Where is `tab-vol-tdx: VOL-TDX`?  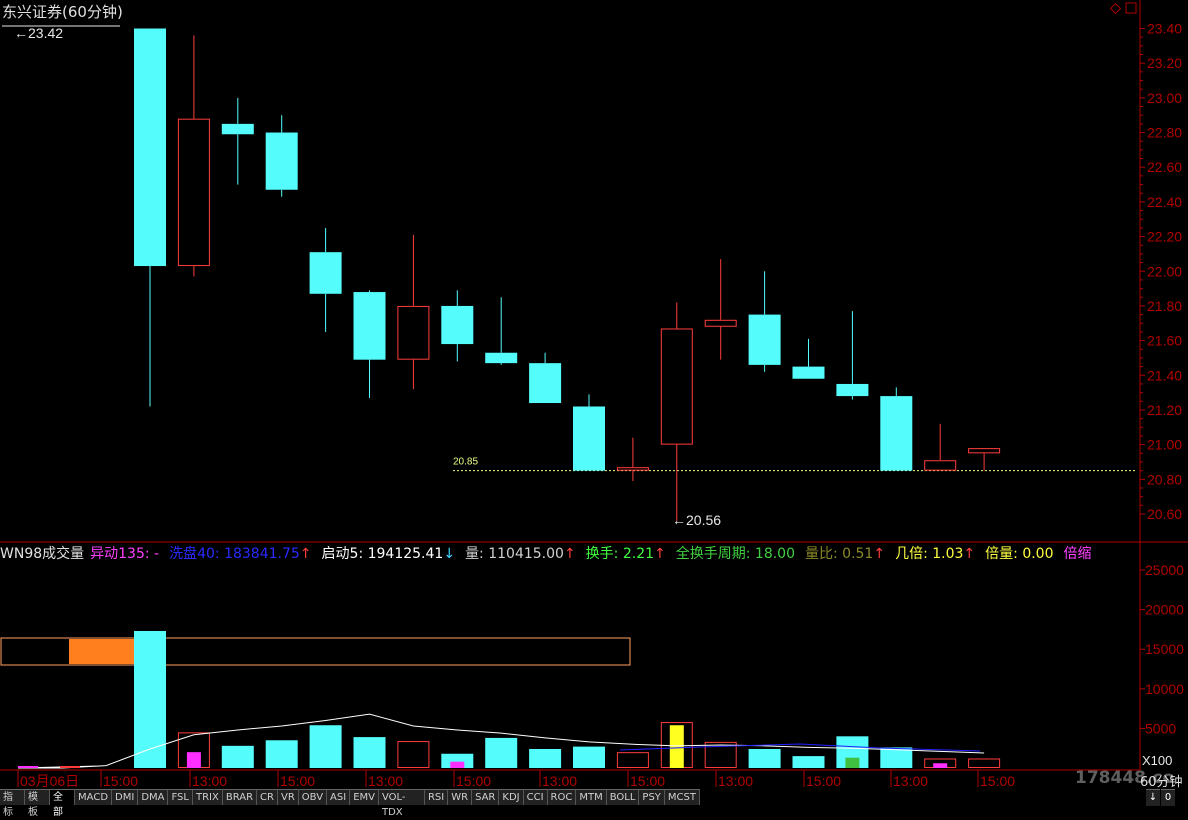 tab-vol-tdx: VOL-TDX is located at coordinates (401, 803).